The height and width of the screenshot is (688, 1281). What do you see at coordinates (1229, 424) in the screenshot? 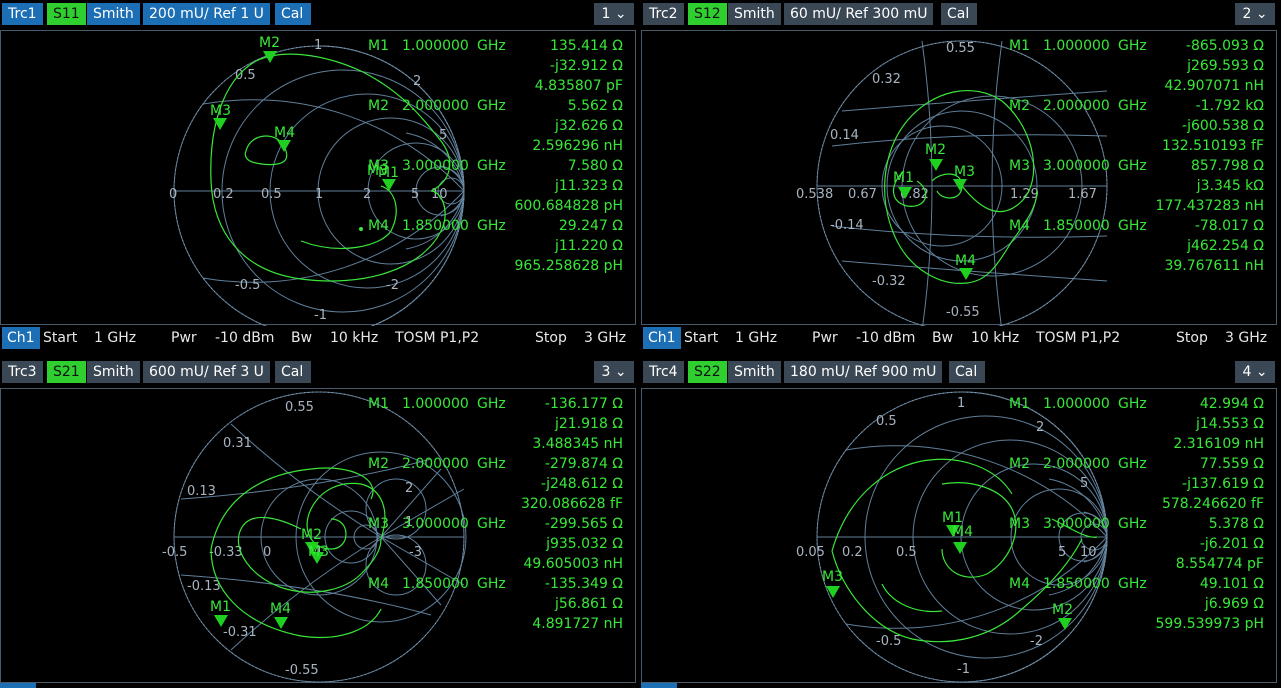
I see `marker-value: j14.553 Ω` at bounding box center [1229, 424].